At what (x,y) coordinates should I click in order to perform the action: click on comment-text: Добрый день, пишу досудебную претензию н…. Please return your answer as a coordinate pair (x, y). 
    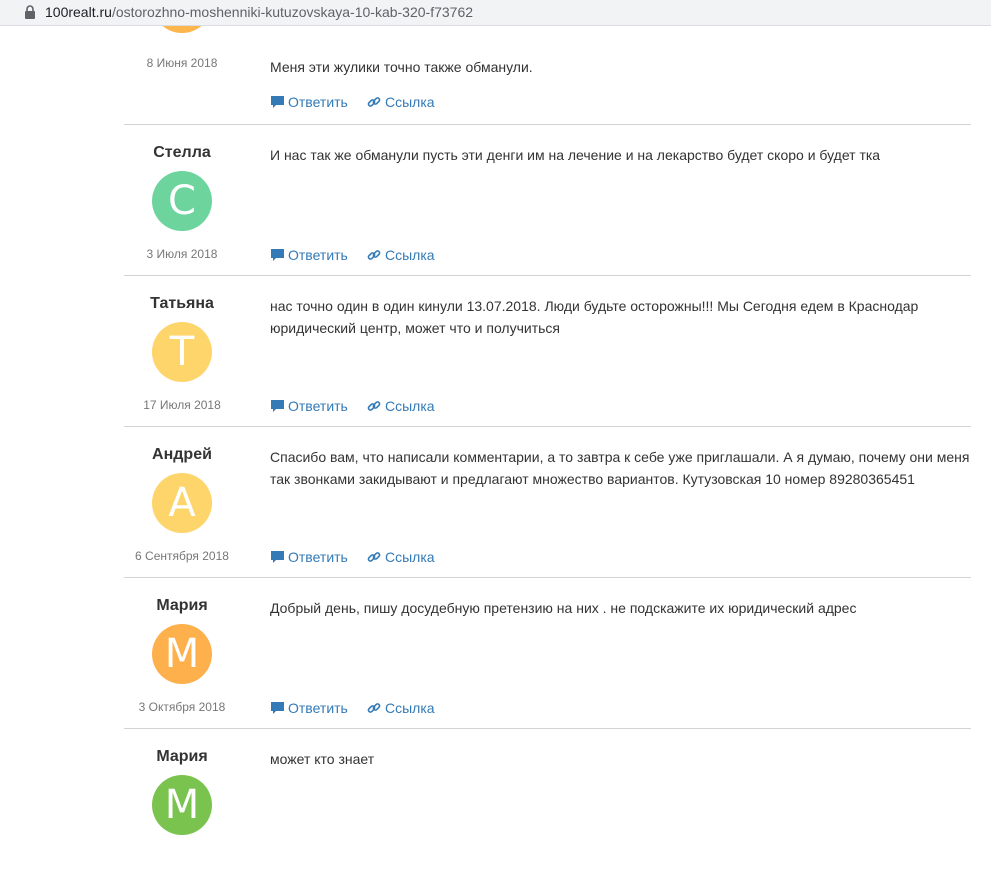
    Looking at the image, I should click on (563, 608).